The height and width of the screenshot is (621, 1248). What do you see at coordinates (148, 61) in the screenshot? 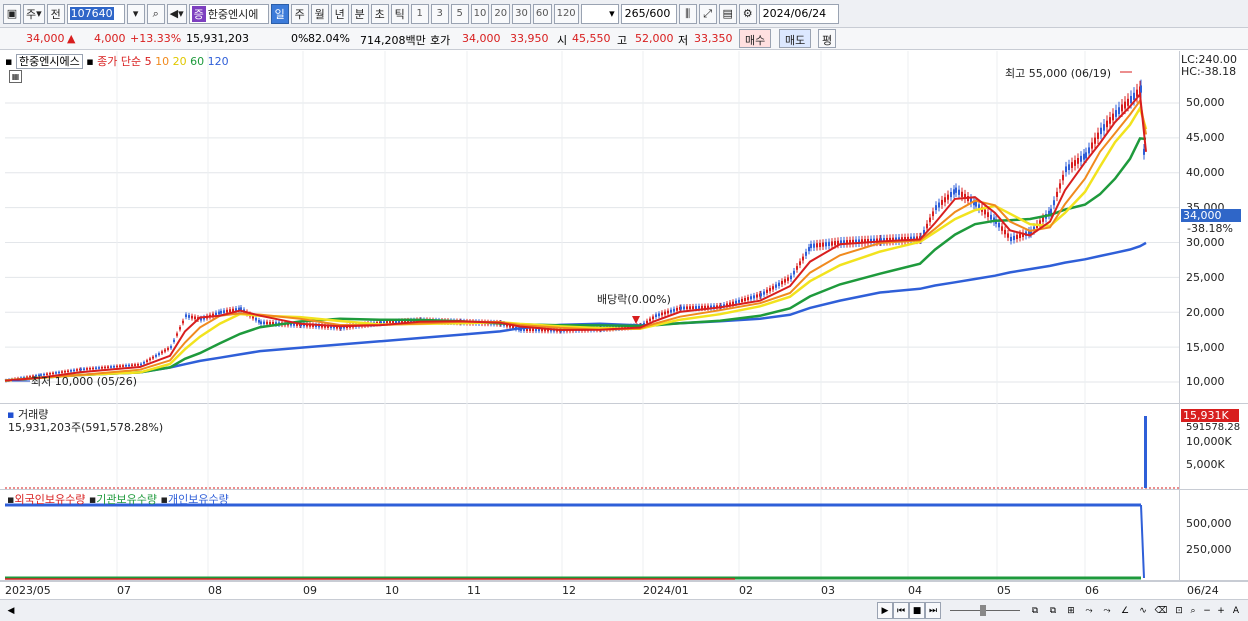
I see `legend-ma5: 5` at bounding box center [148, 61].